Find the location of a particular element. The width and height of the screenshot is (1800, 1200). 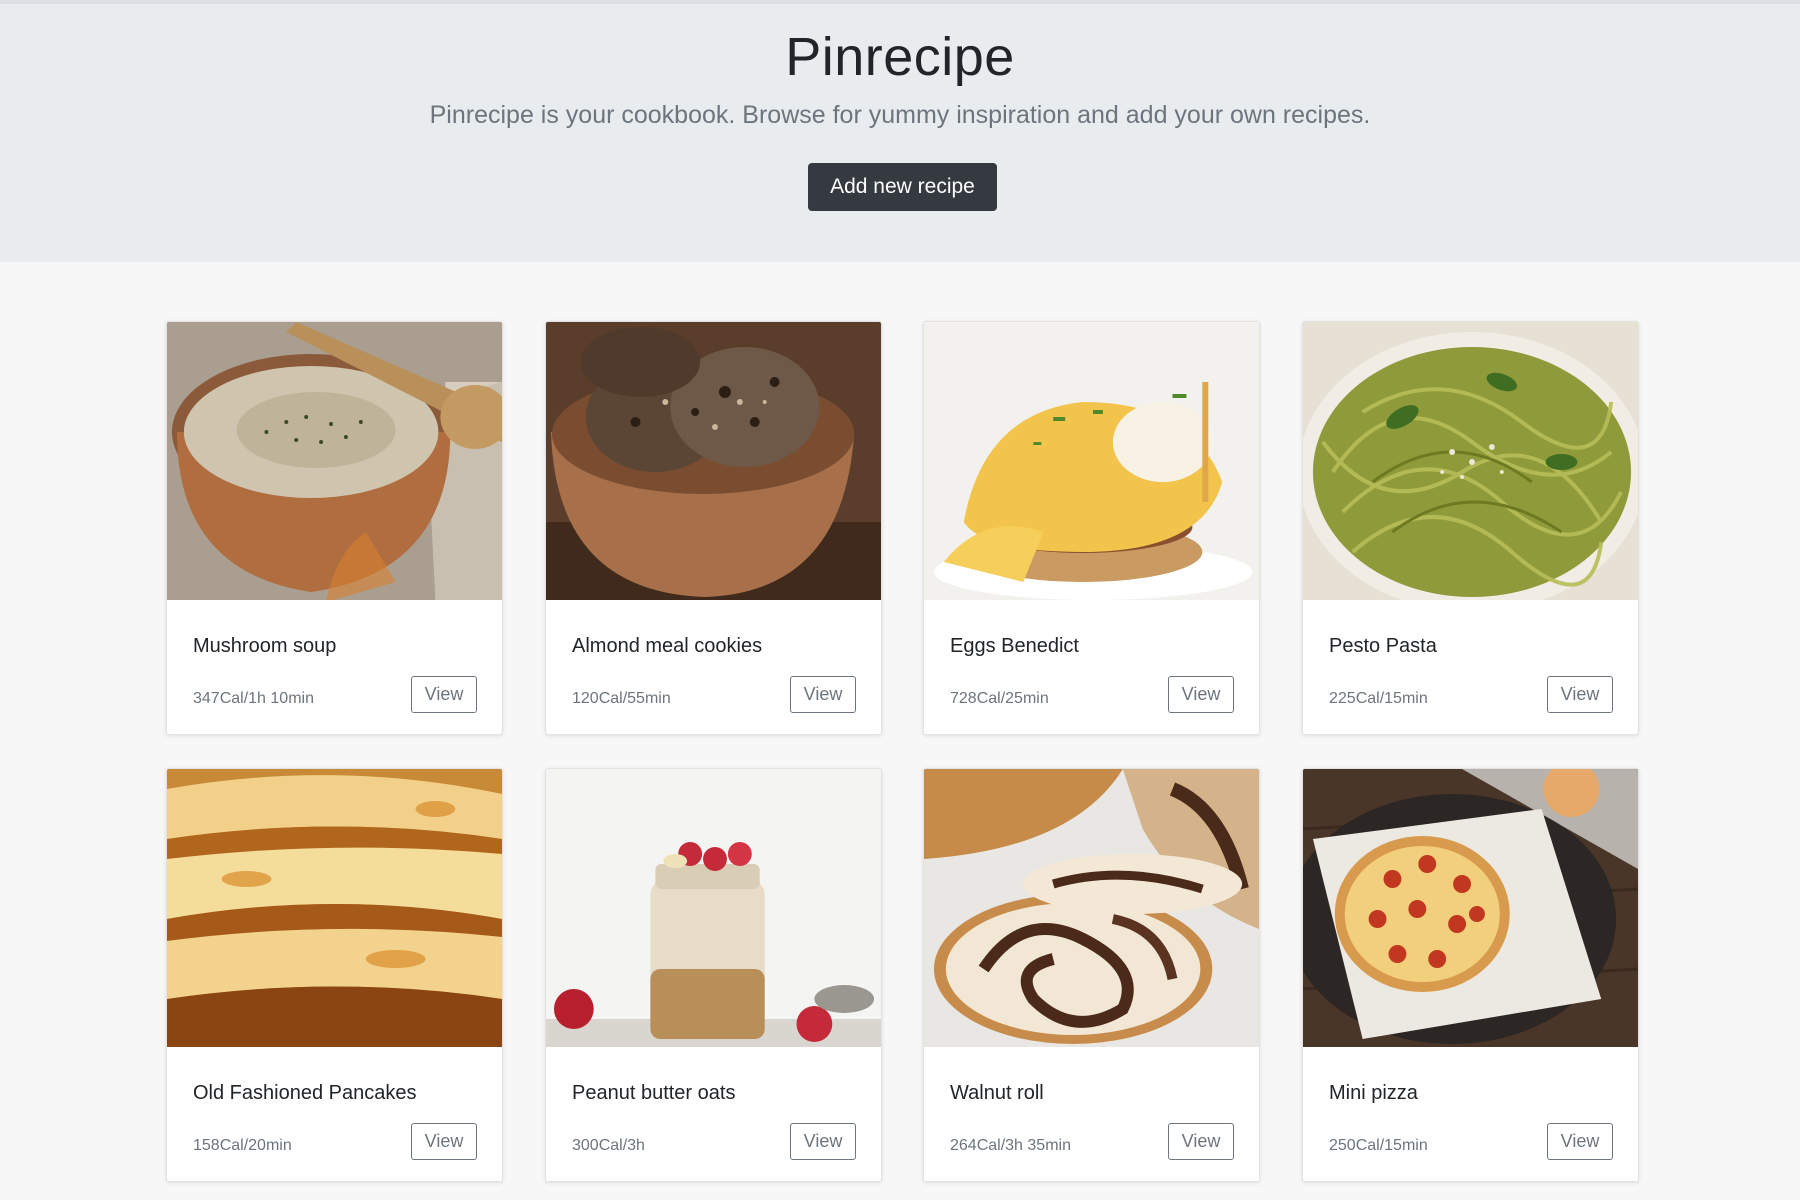

recipe-title: Eggs Benedict is located at coordinates (1014, 646).